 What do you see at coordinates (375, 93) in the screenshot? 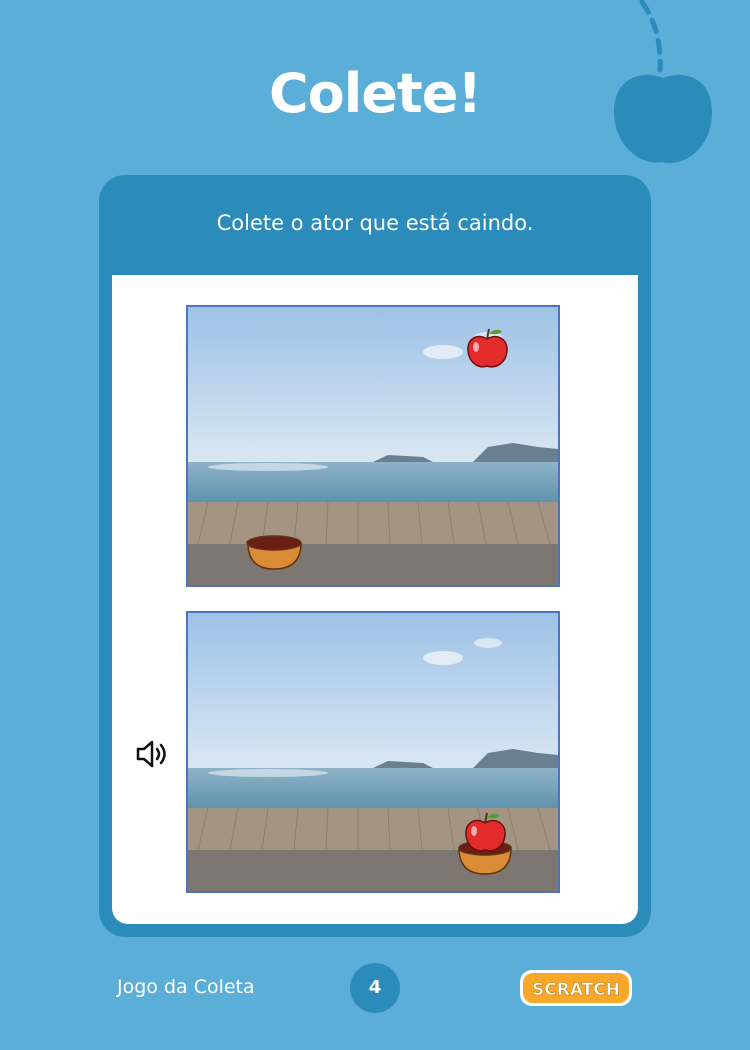
I see `page-title: Colete!` at bounding box center [375, 93].